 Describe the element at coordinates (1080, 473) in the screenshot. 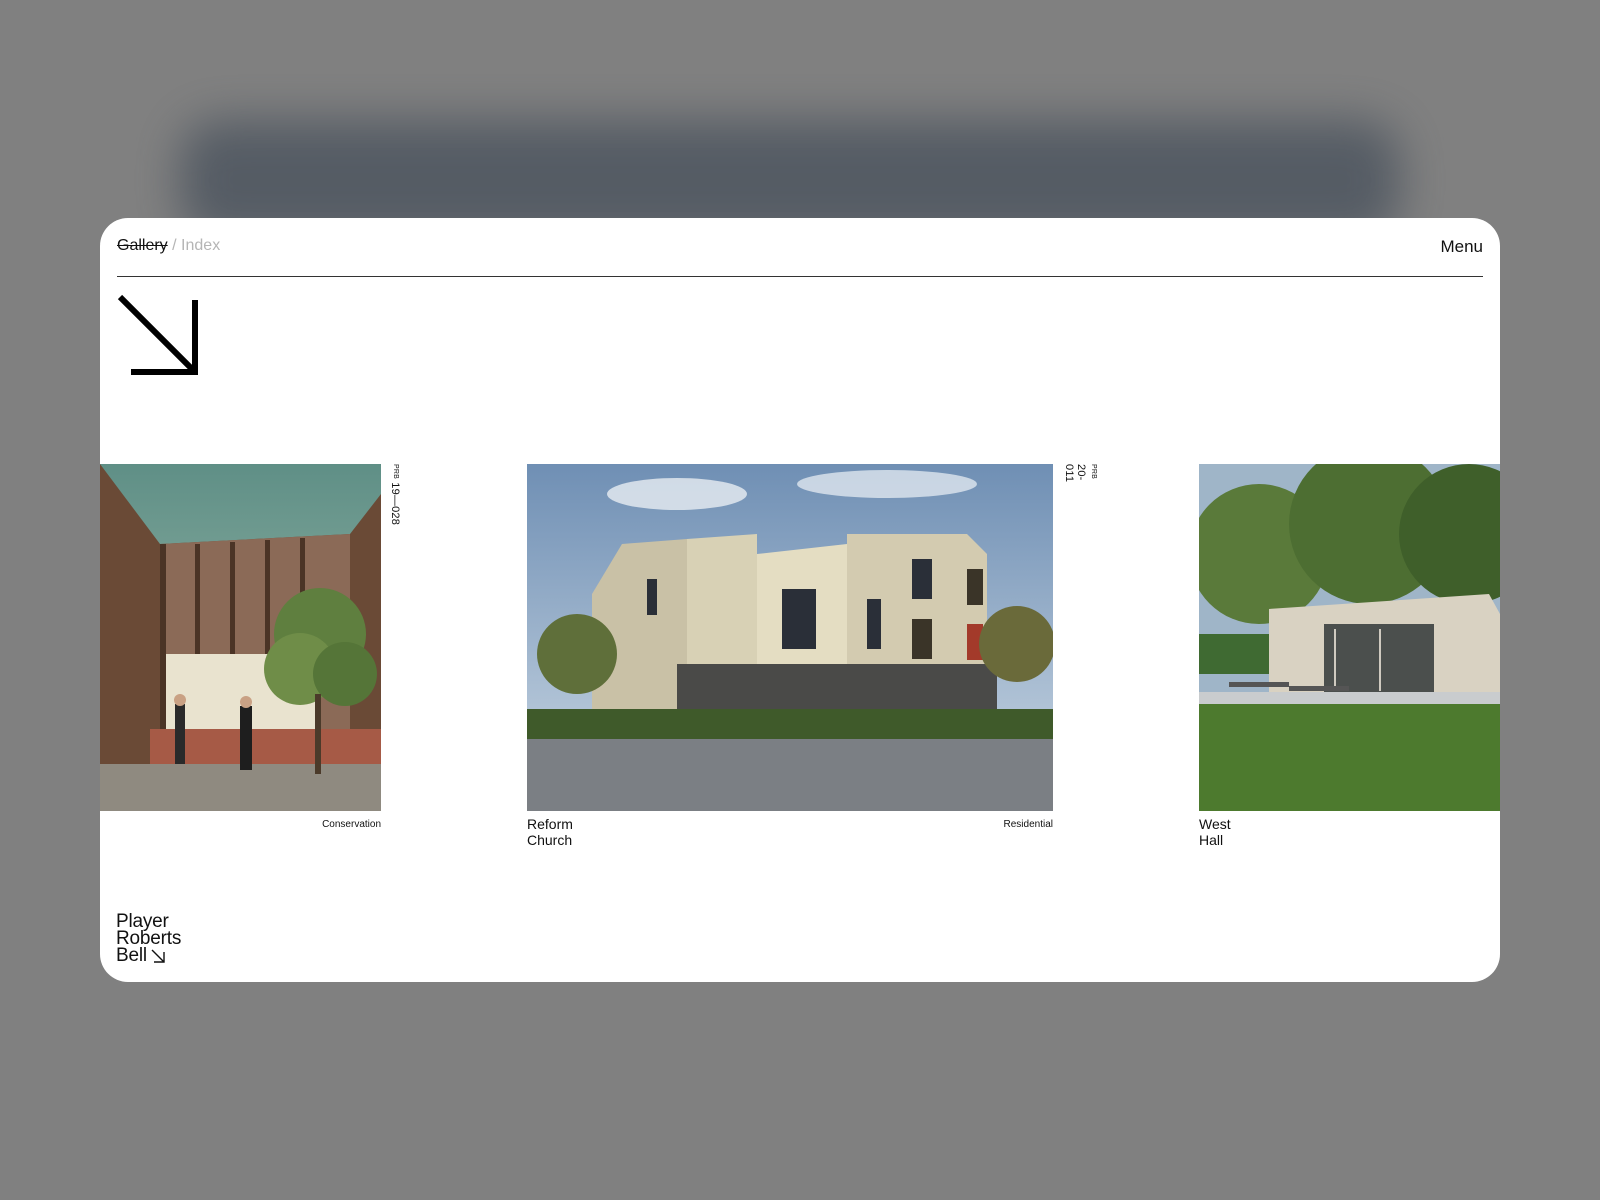

I see `project-code: PRB 20-011` at that location.